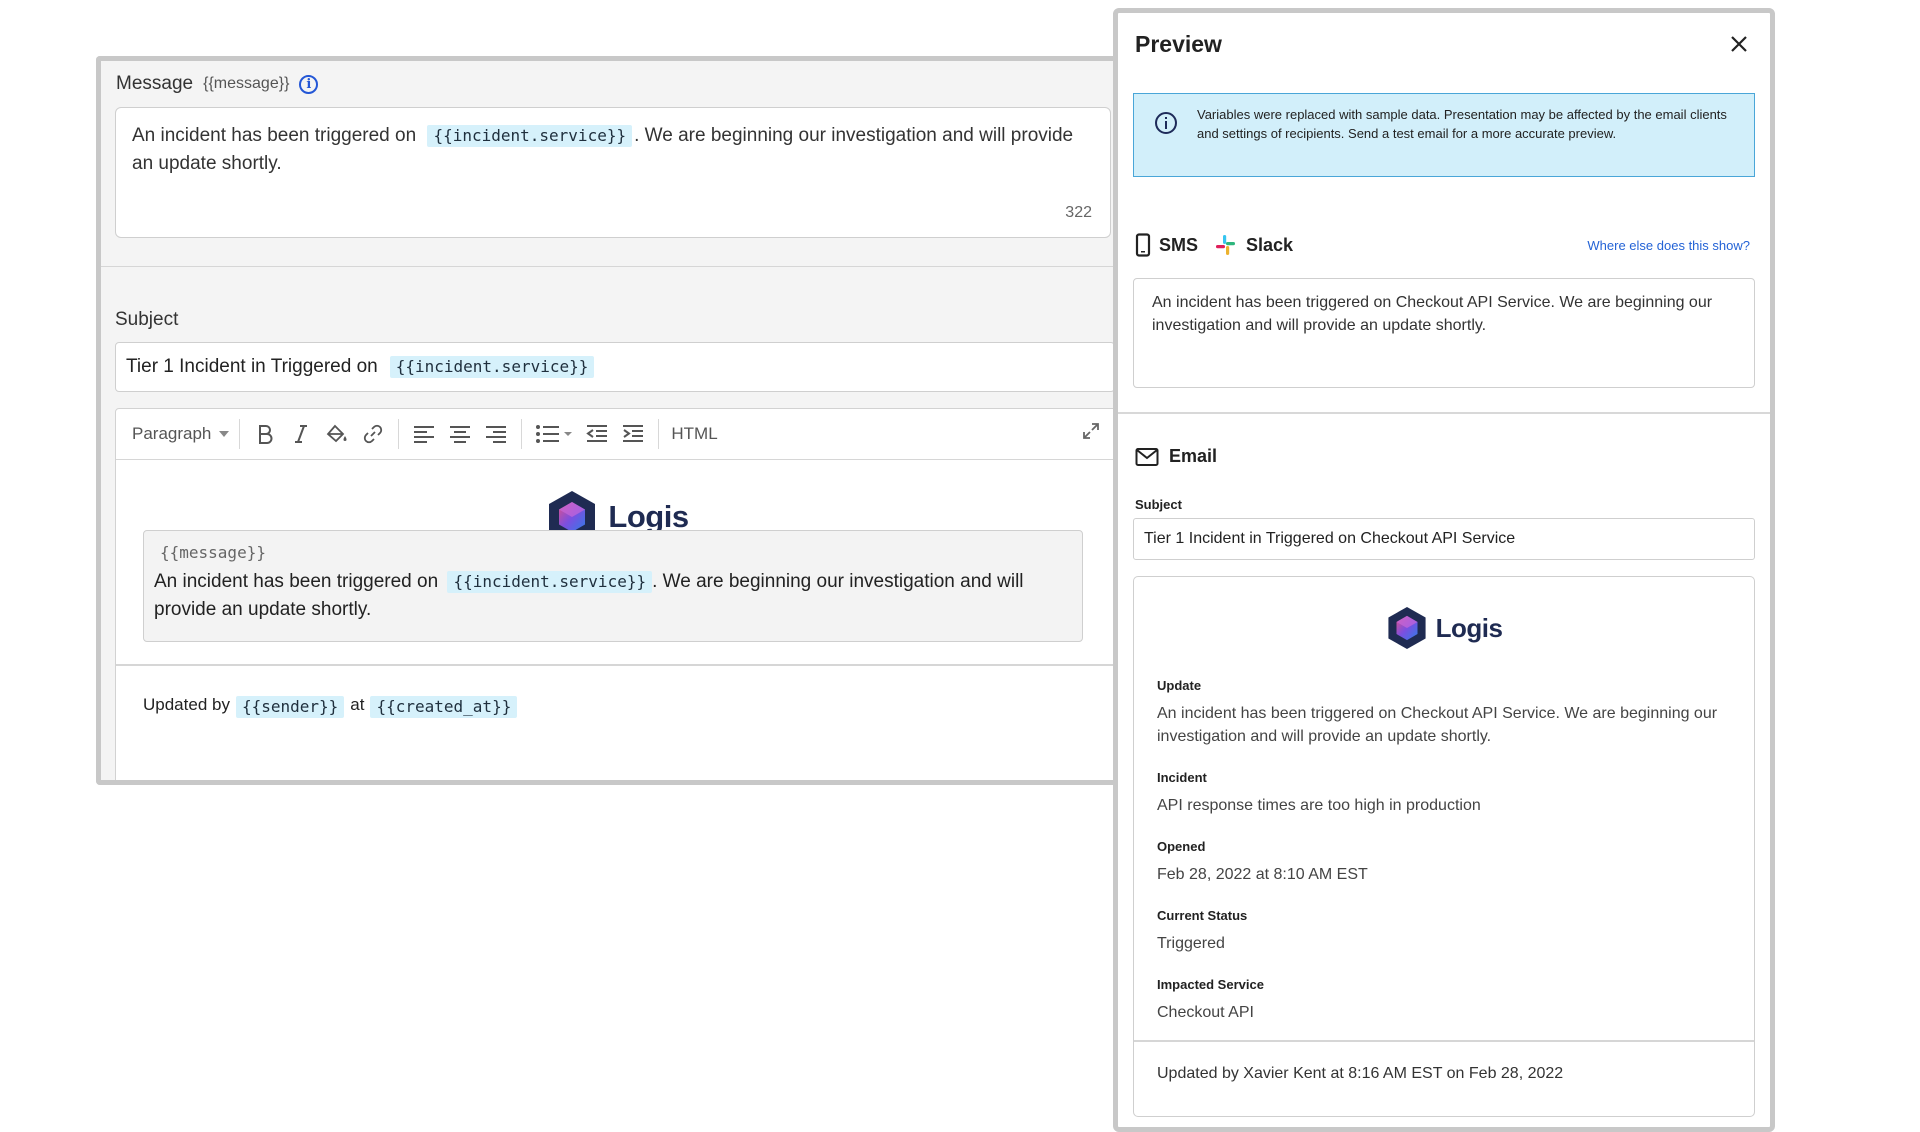  Describe the element at coordinates (147, 319) in the screenshot. I see `subject-label: Subject` at that location.